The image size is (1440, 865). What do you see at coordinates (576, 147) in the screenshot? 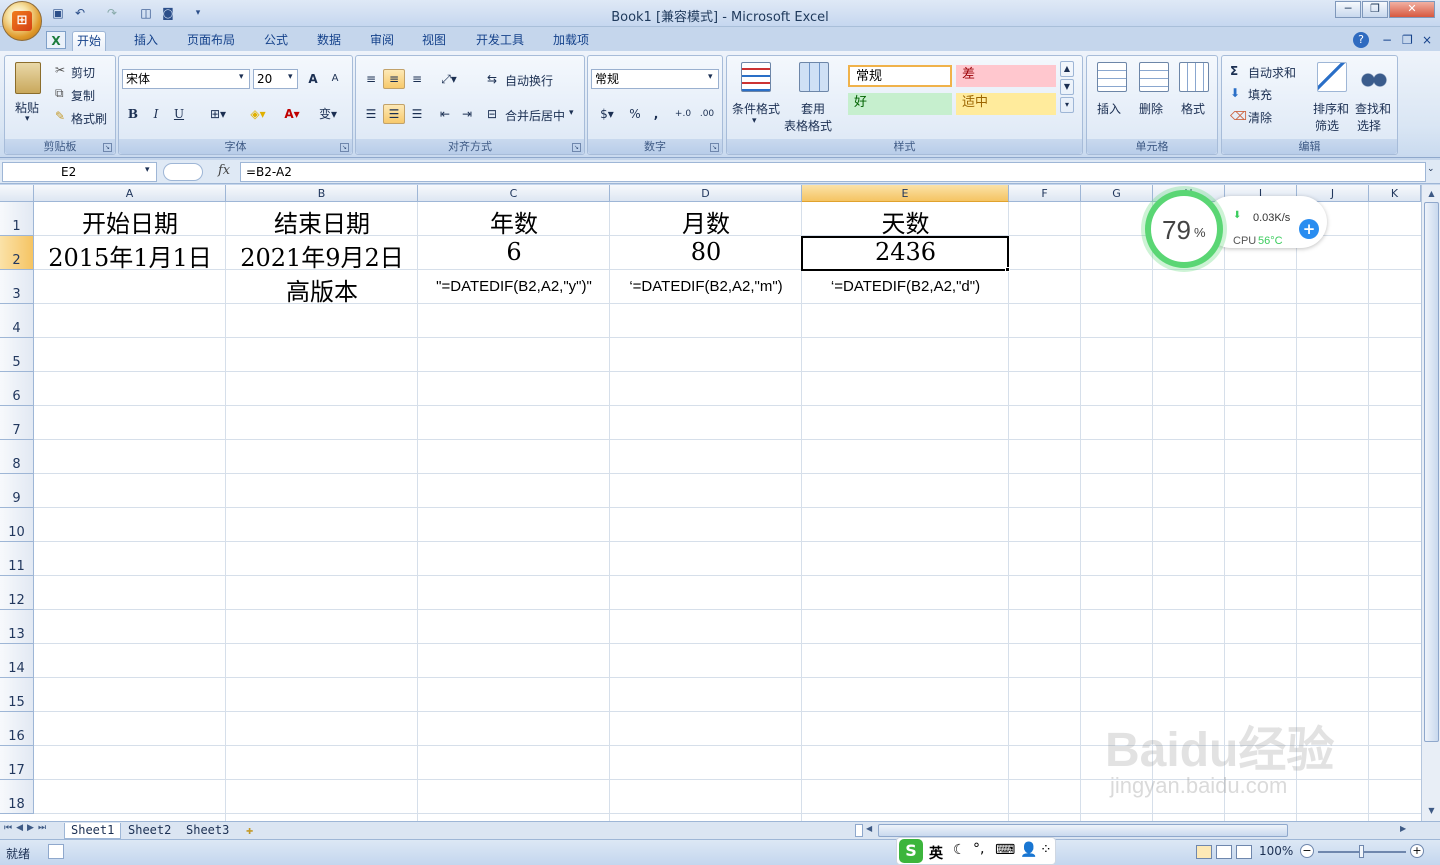
I see `alignment-launcher-icon: ↘` at bounding box center [576, 147].